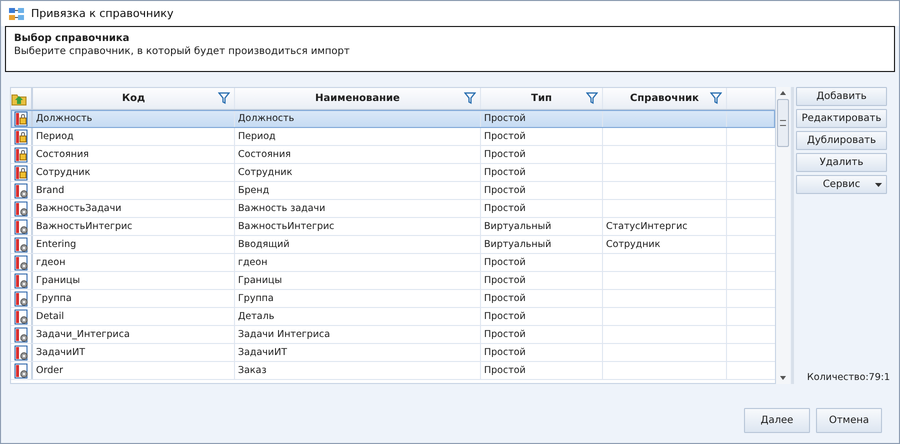 This screenshot has height=444, width=900. I want to click on table-row: Brand Бренд Простой, so click(393, 191).